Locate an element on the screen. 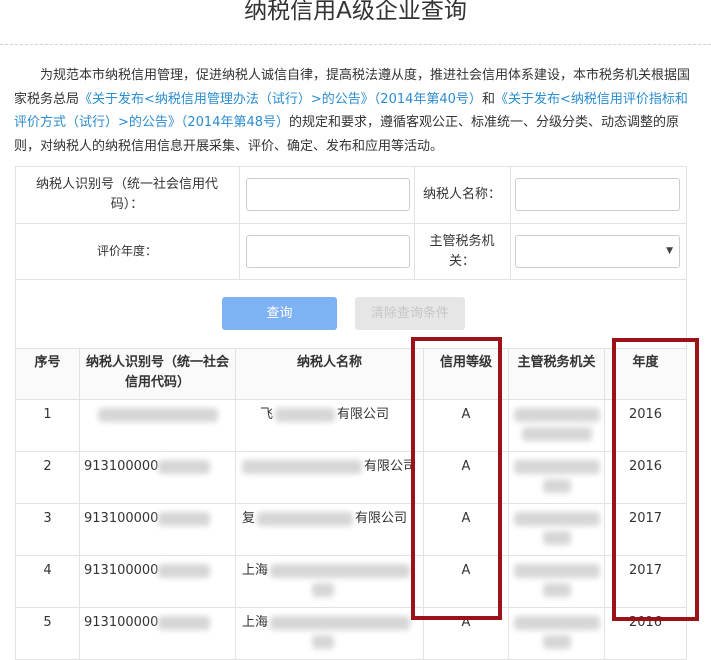 This screenshot has width=711, height=660. table-row: 4 913100000 上海 A 2017 is located at coordinates (351, 581).